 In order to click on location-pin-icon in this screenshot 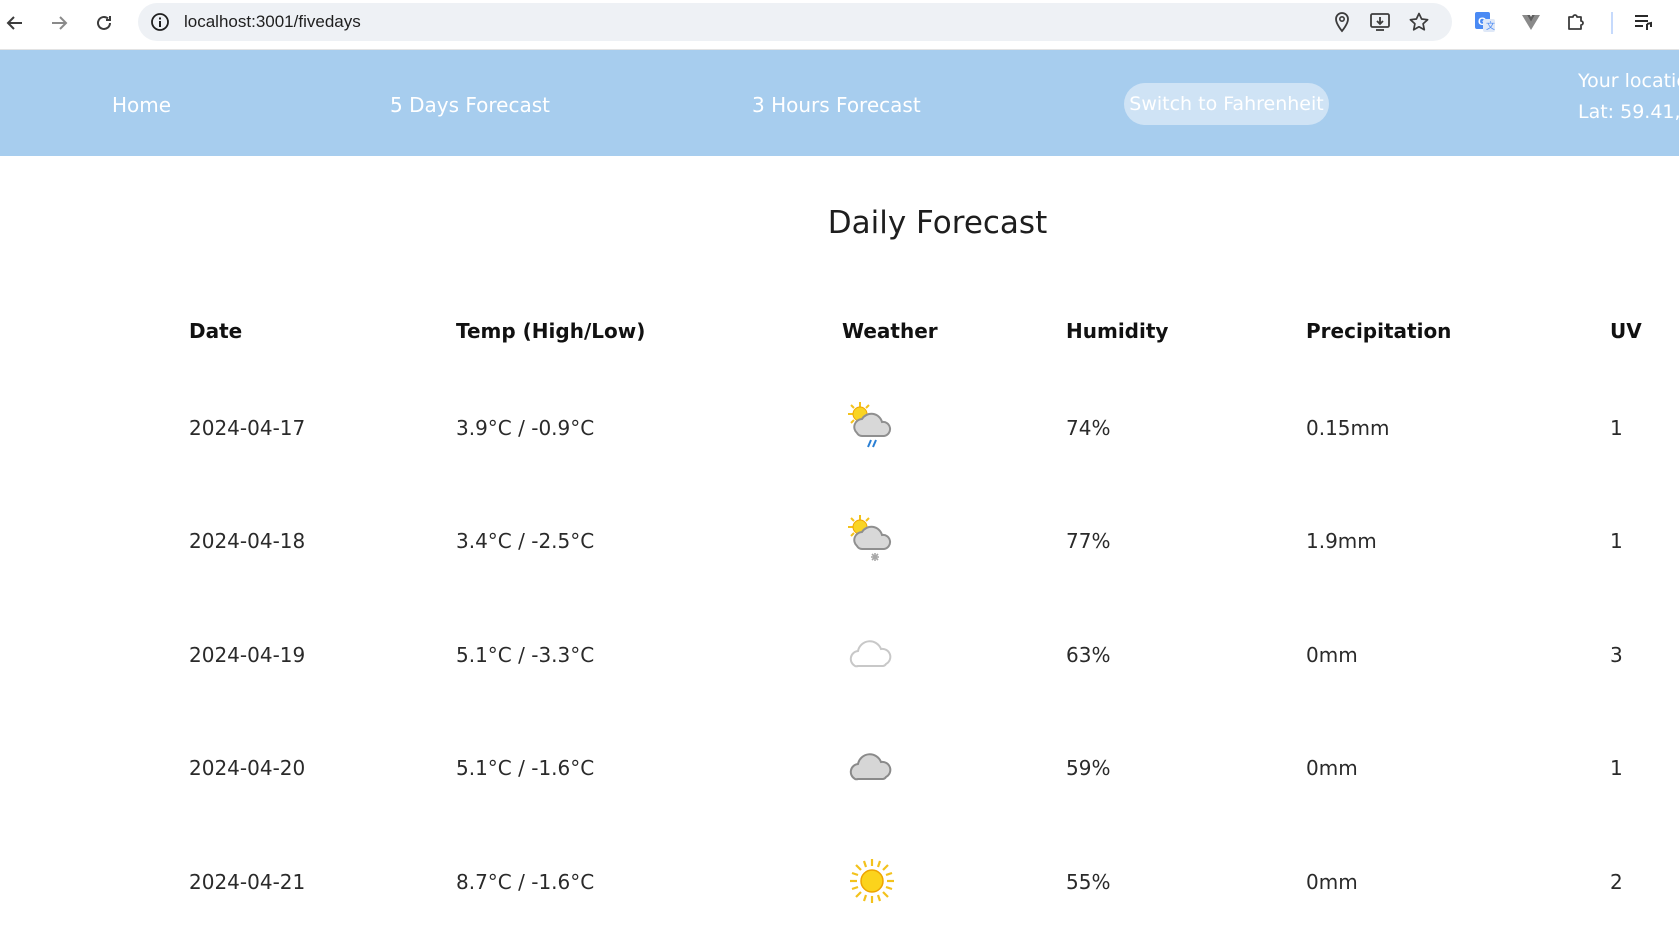, I will do `click(1342, 22)`.